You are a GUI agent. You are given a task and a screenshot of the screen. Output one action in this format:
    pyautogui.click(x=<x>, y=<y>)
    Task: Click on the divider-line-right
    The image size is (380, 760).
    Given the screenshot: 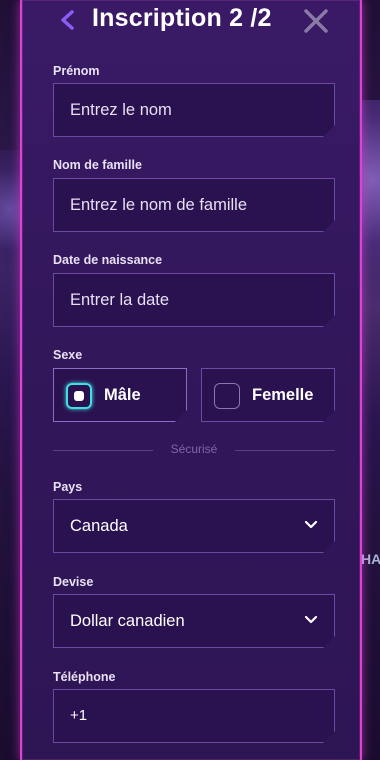 What is the action you would take?
    pyautogui.click(x=285, y=450)
    